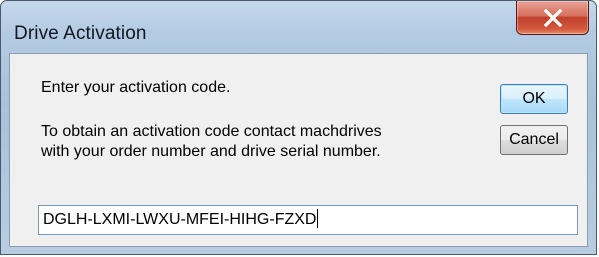 Image resolution: width=599 pixels, height=257 pixels. What do you see at coordinates (534, 99) in the screenshot?
I see `ok-button: OK` at bounding box center [534, 99].